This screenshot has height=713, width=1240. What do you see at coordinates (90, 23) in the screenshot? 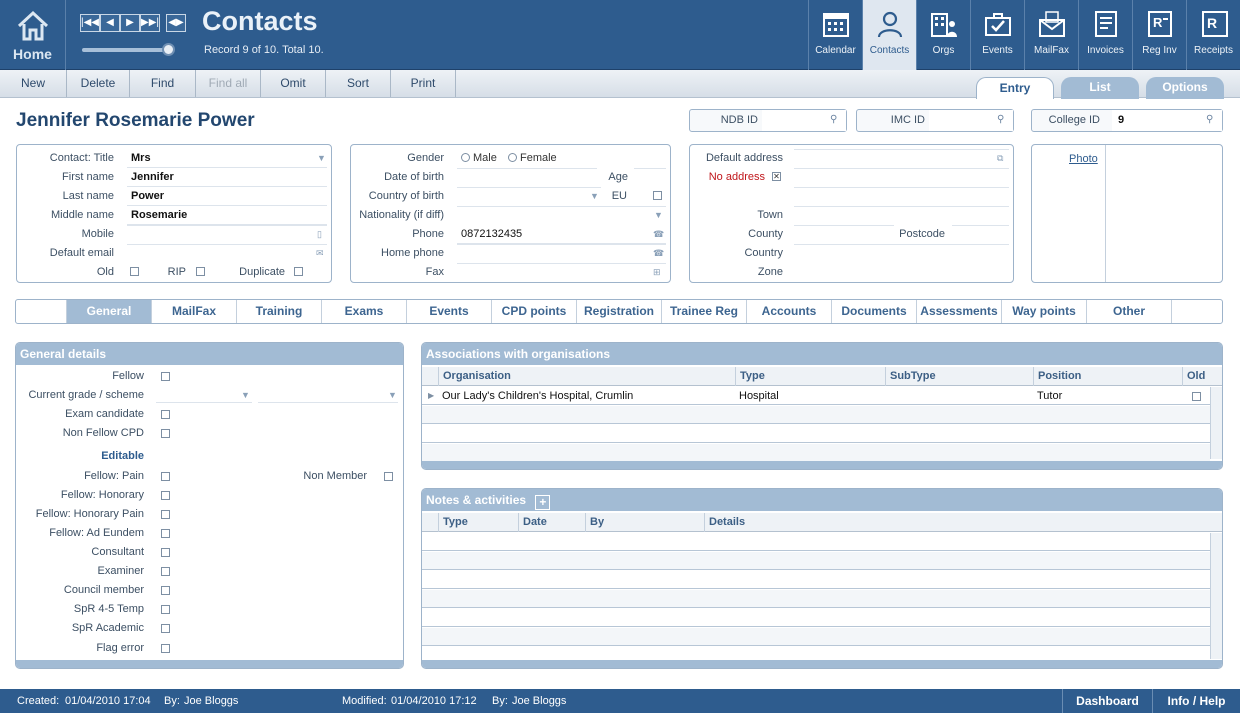
I see `first-record-button: |◀◀` at bounding box center [90, 23].